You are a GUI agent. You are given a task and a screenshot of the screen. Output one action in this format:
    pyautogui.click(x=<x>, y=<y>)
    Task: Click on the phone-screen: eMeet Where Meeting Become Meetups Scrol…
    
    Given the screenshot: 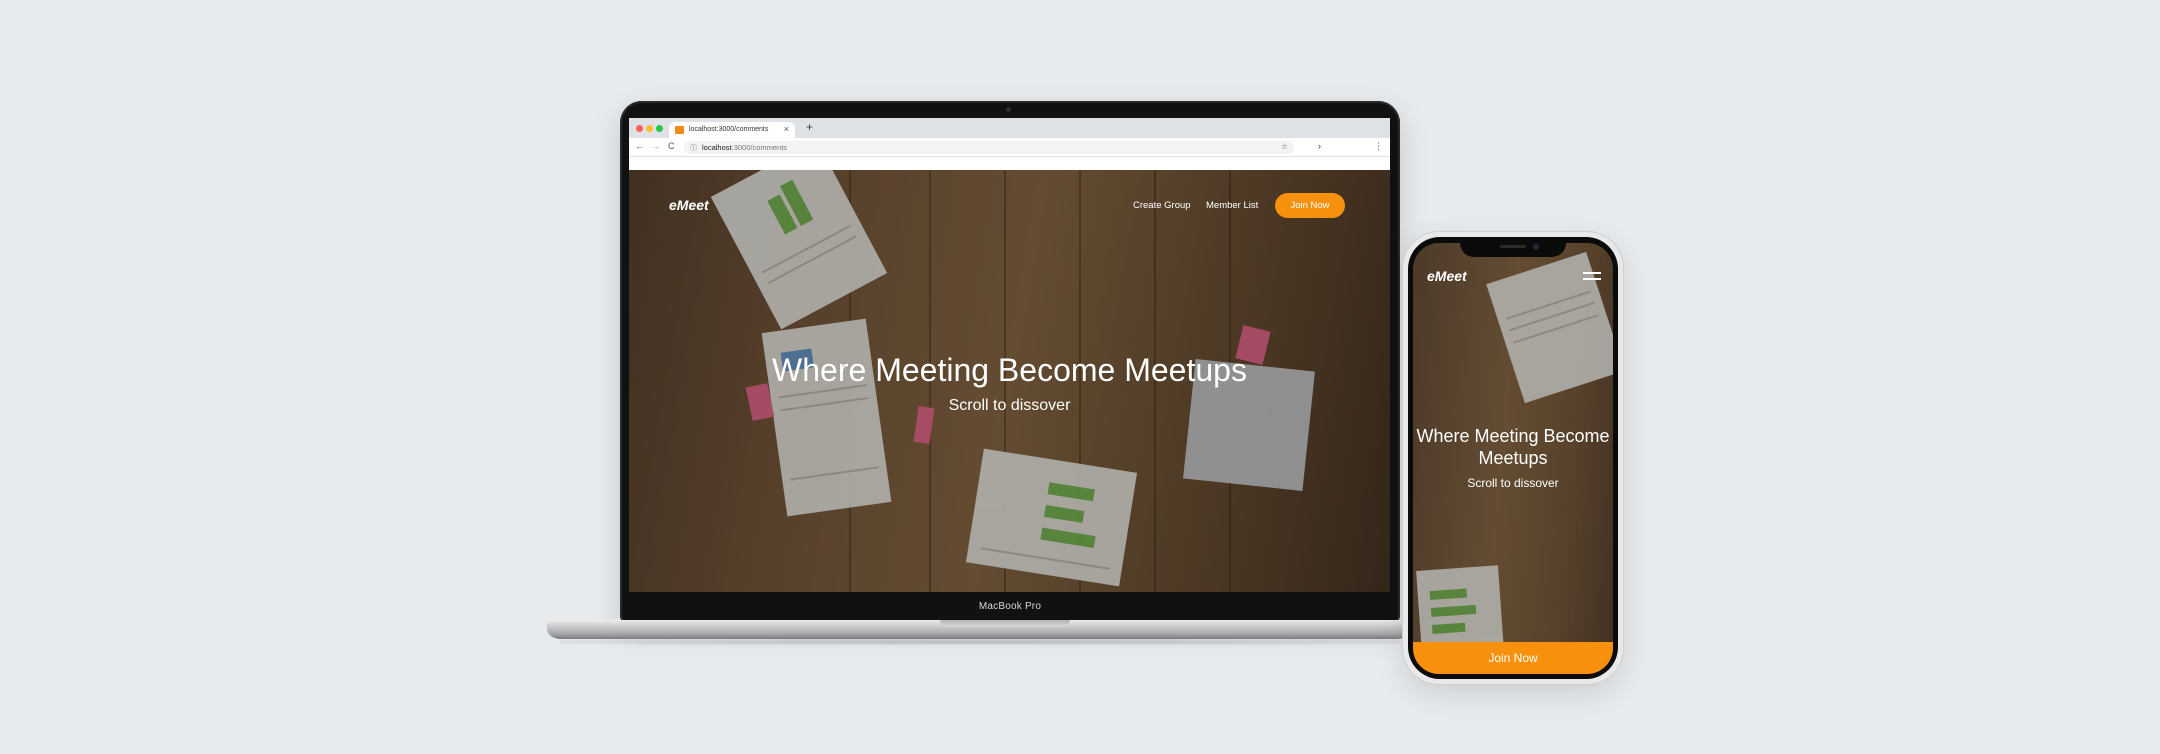 What is the action you would take?
    pyautogui.click(x=1513, y=458)
    